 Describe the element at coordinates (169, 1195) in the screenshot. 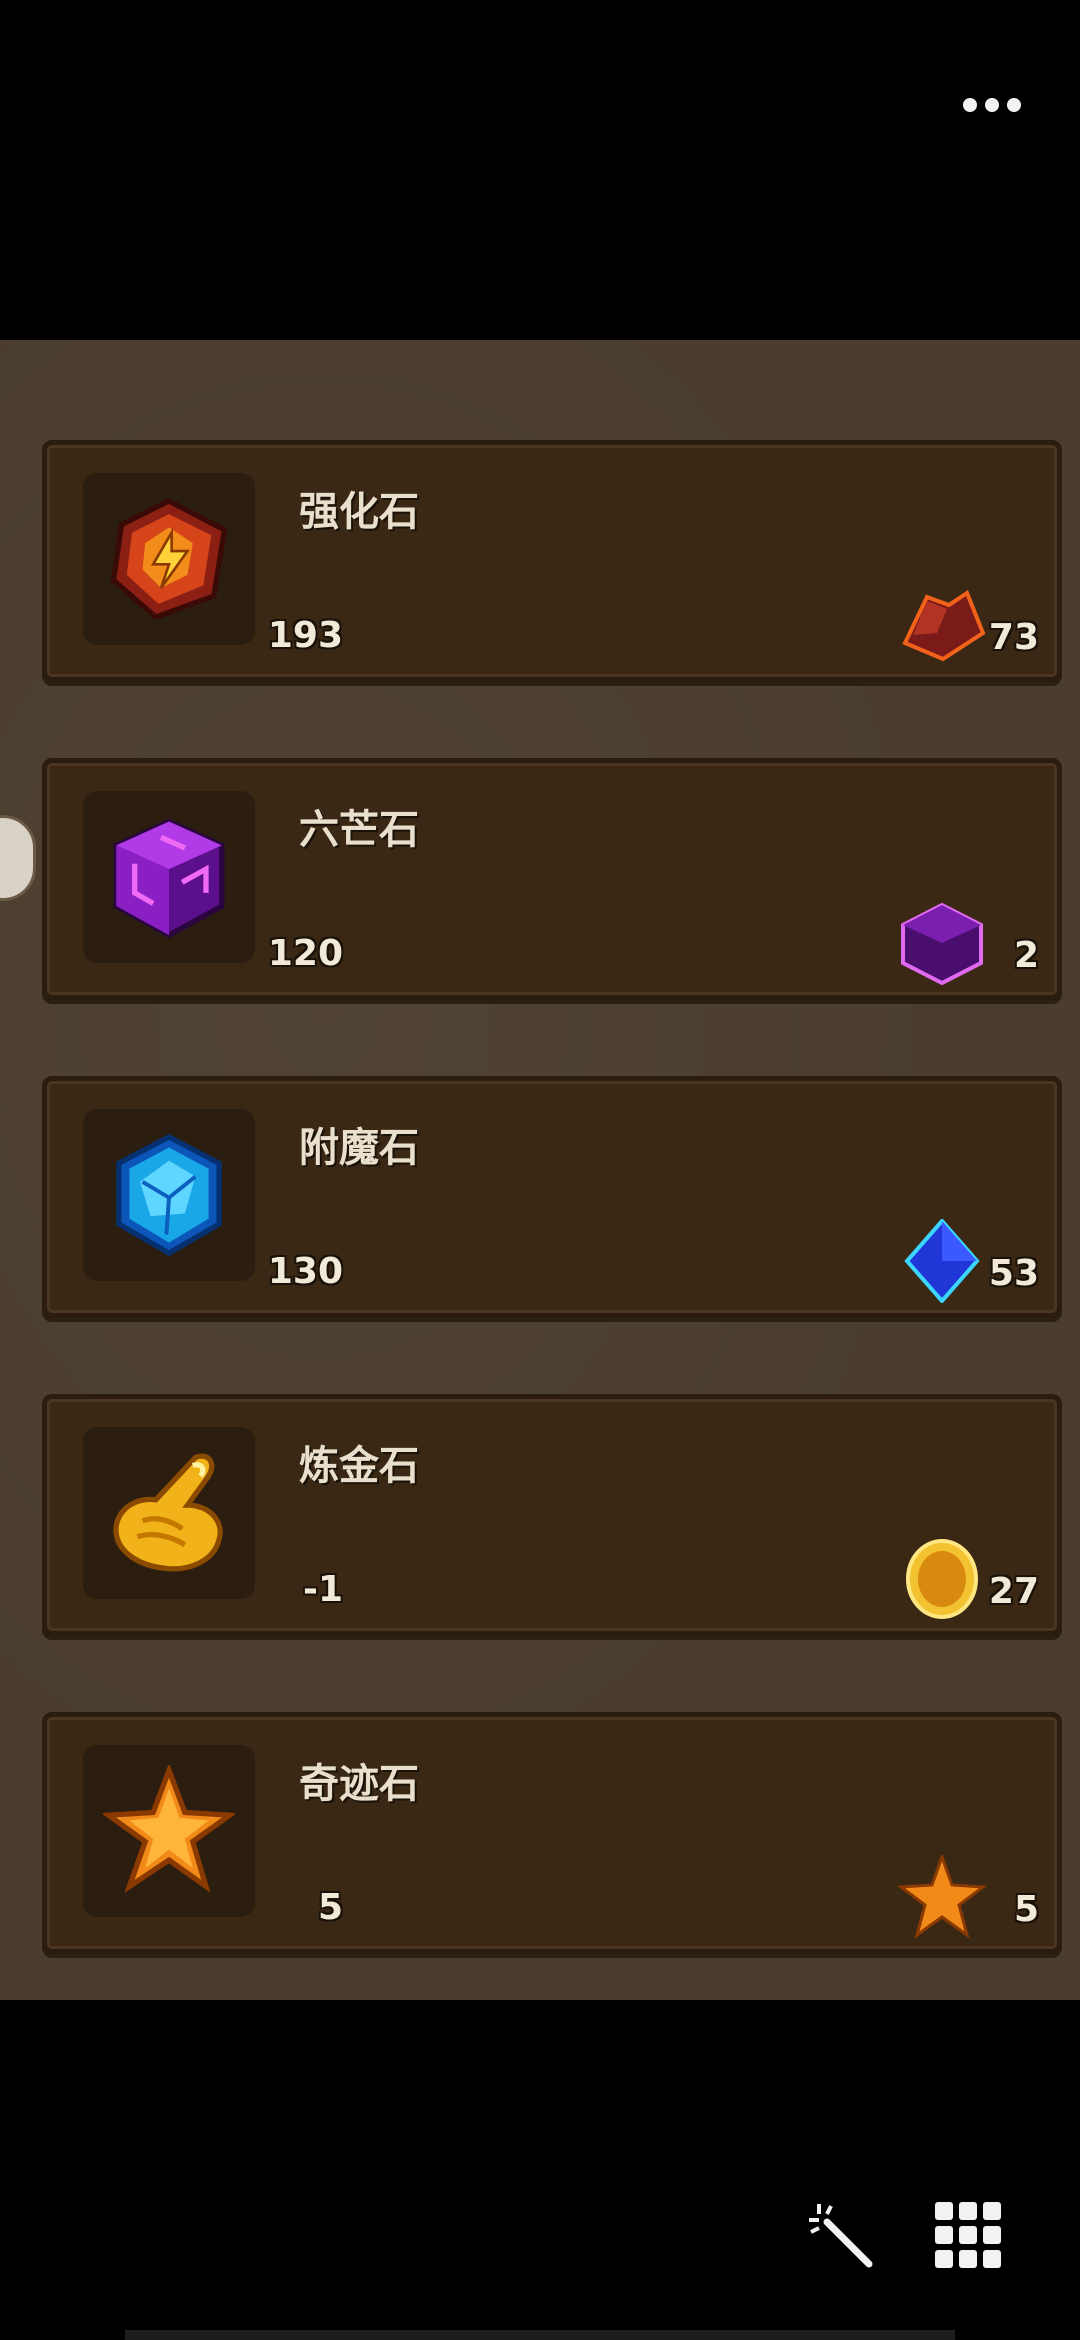

I see `enchant-stone-icon` at that location.